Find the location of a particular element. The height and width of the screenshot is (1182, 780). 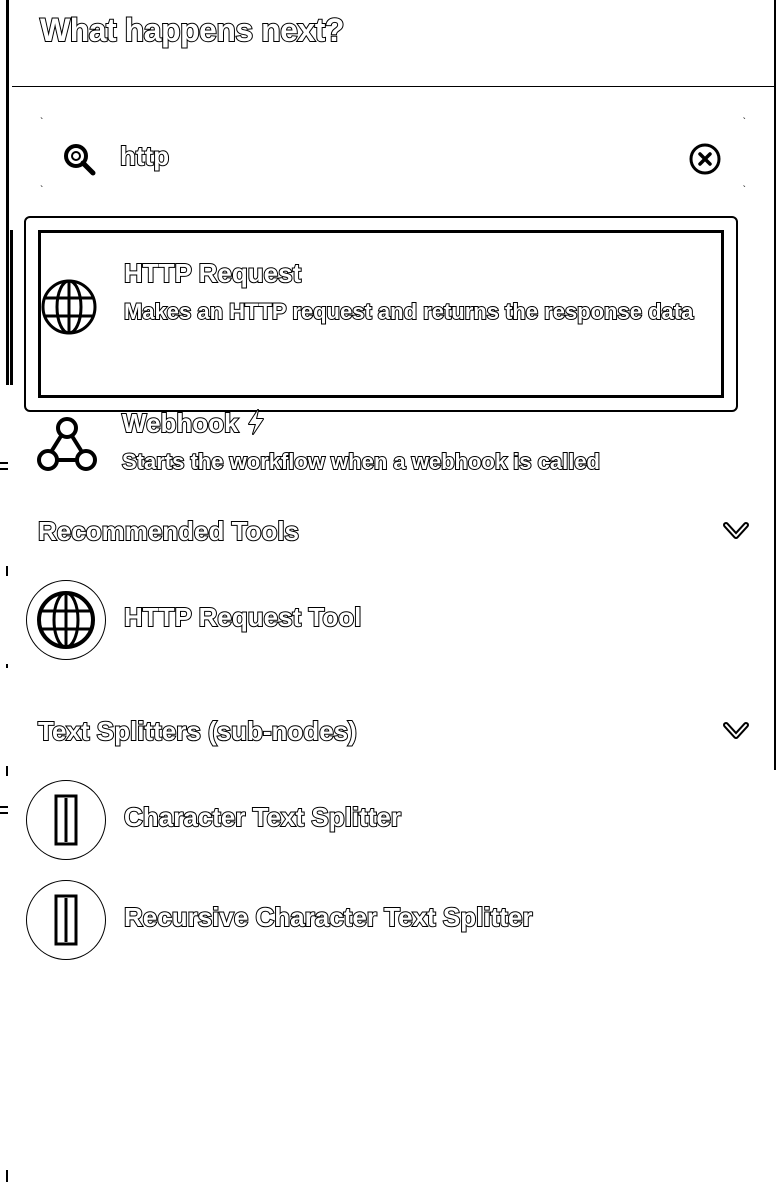

clear-search-icon is located at coordinates (705, 159).